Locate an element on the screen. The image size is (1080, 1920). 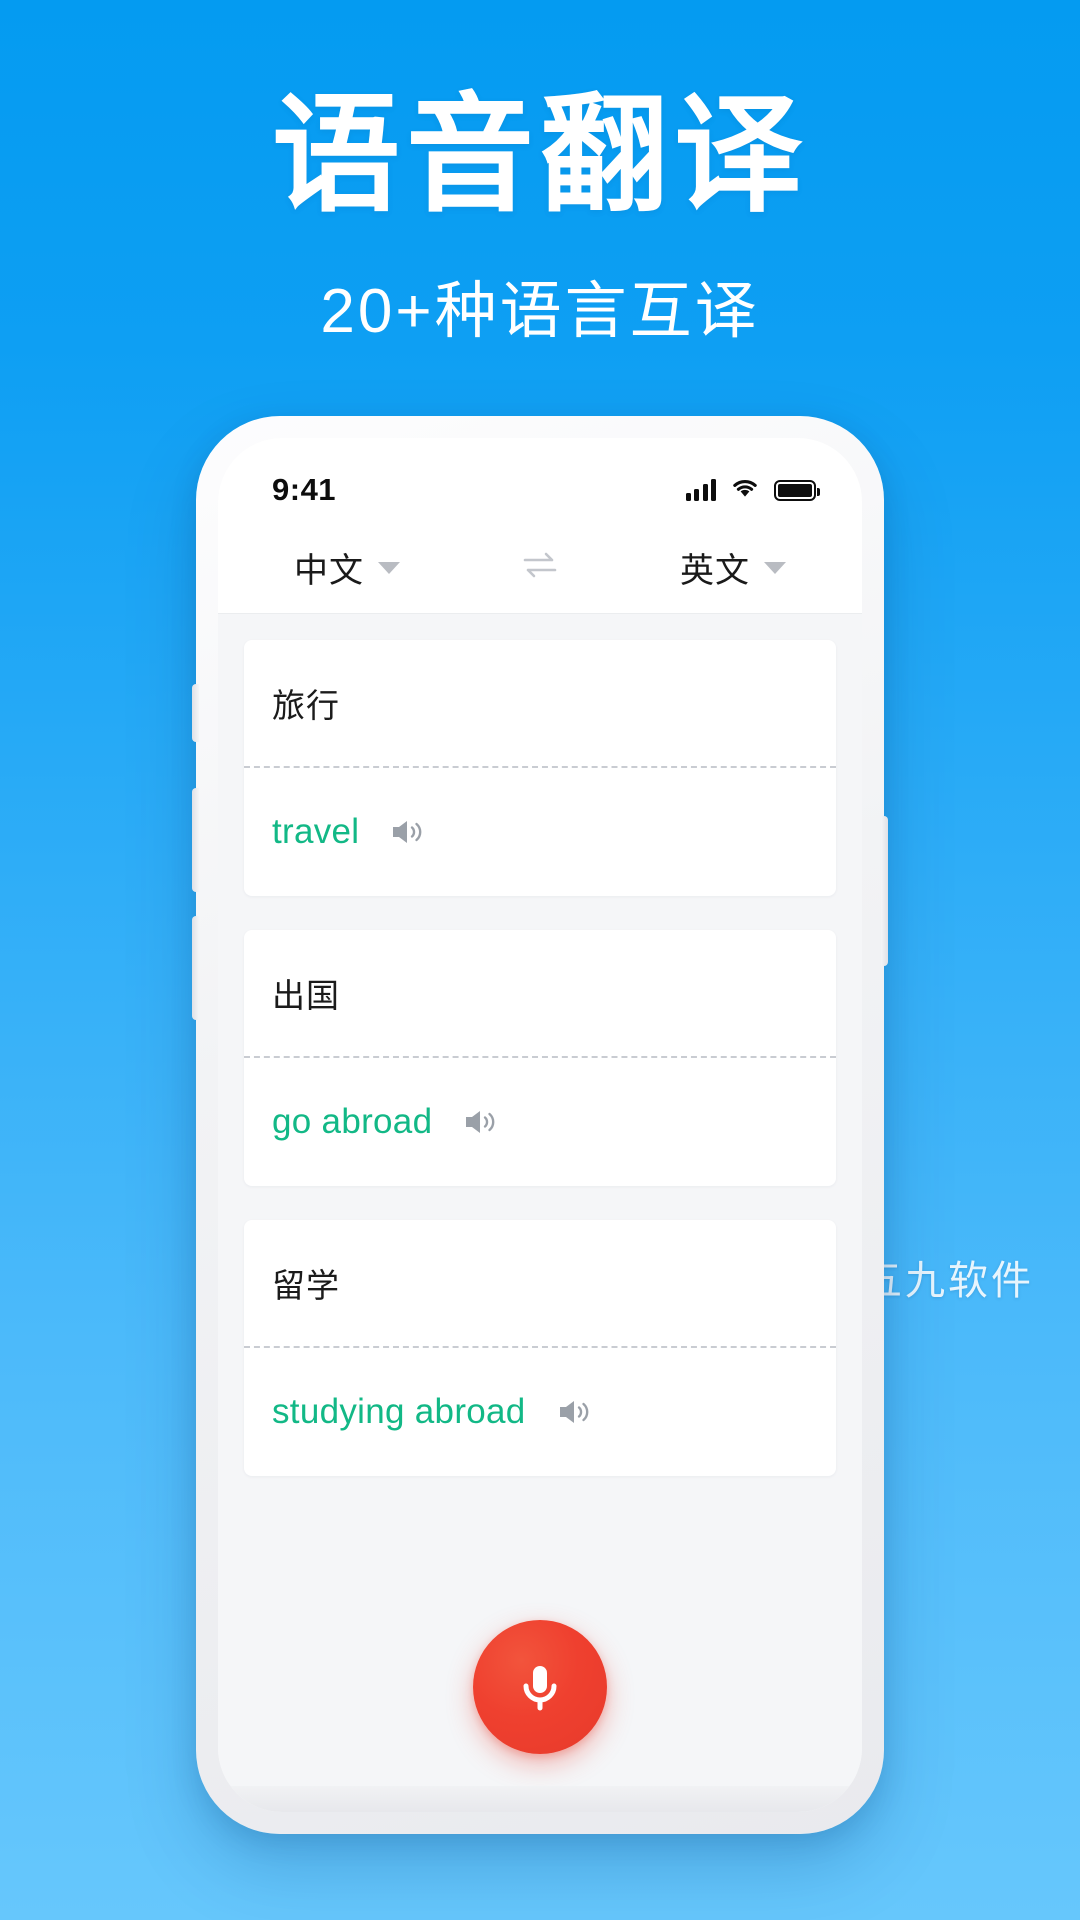
translation-text: travel is located at coordinates (316, 831).